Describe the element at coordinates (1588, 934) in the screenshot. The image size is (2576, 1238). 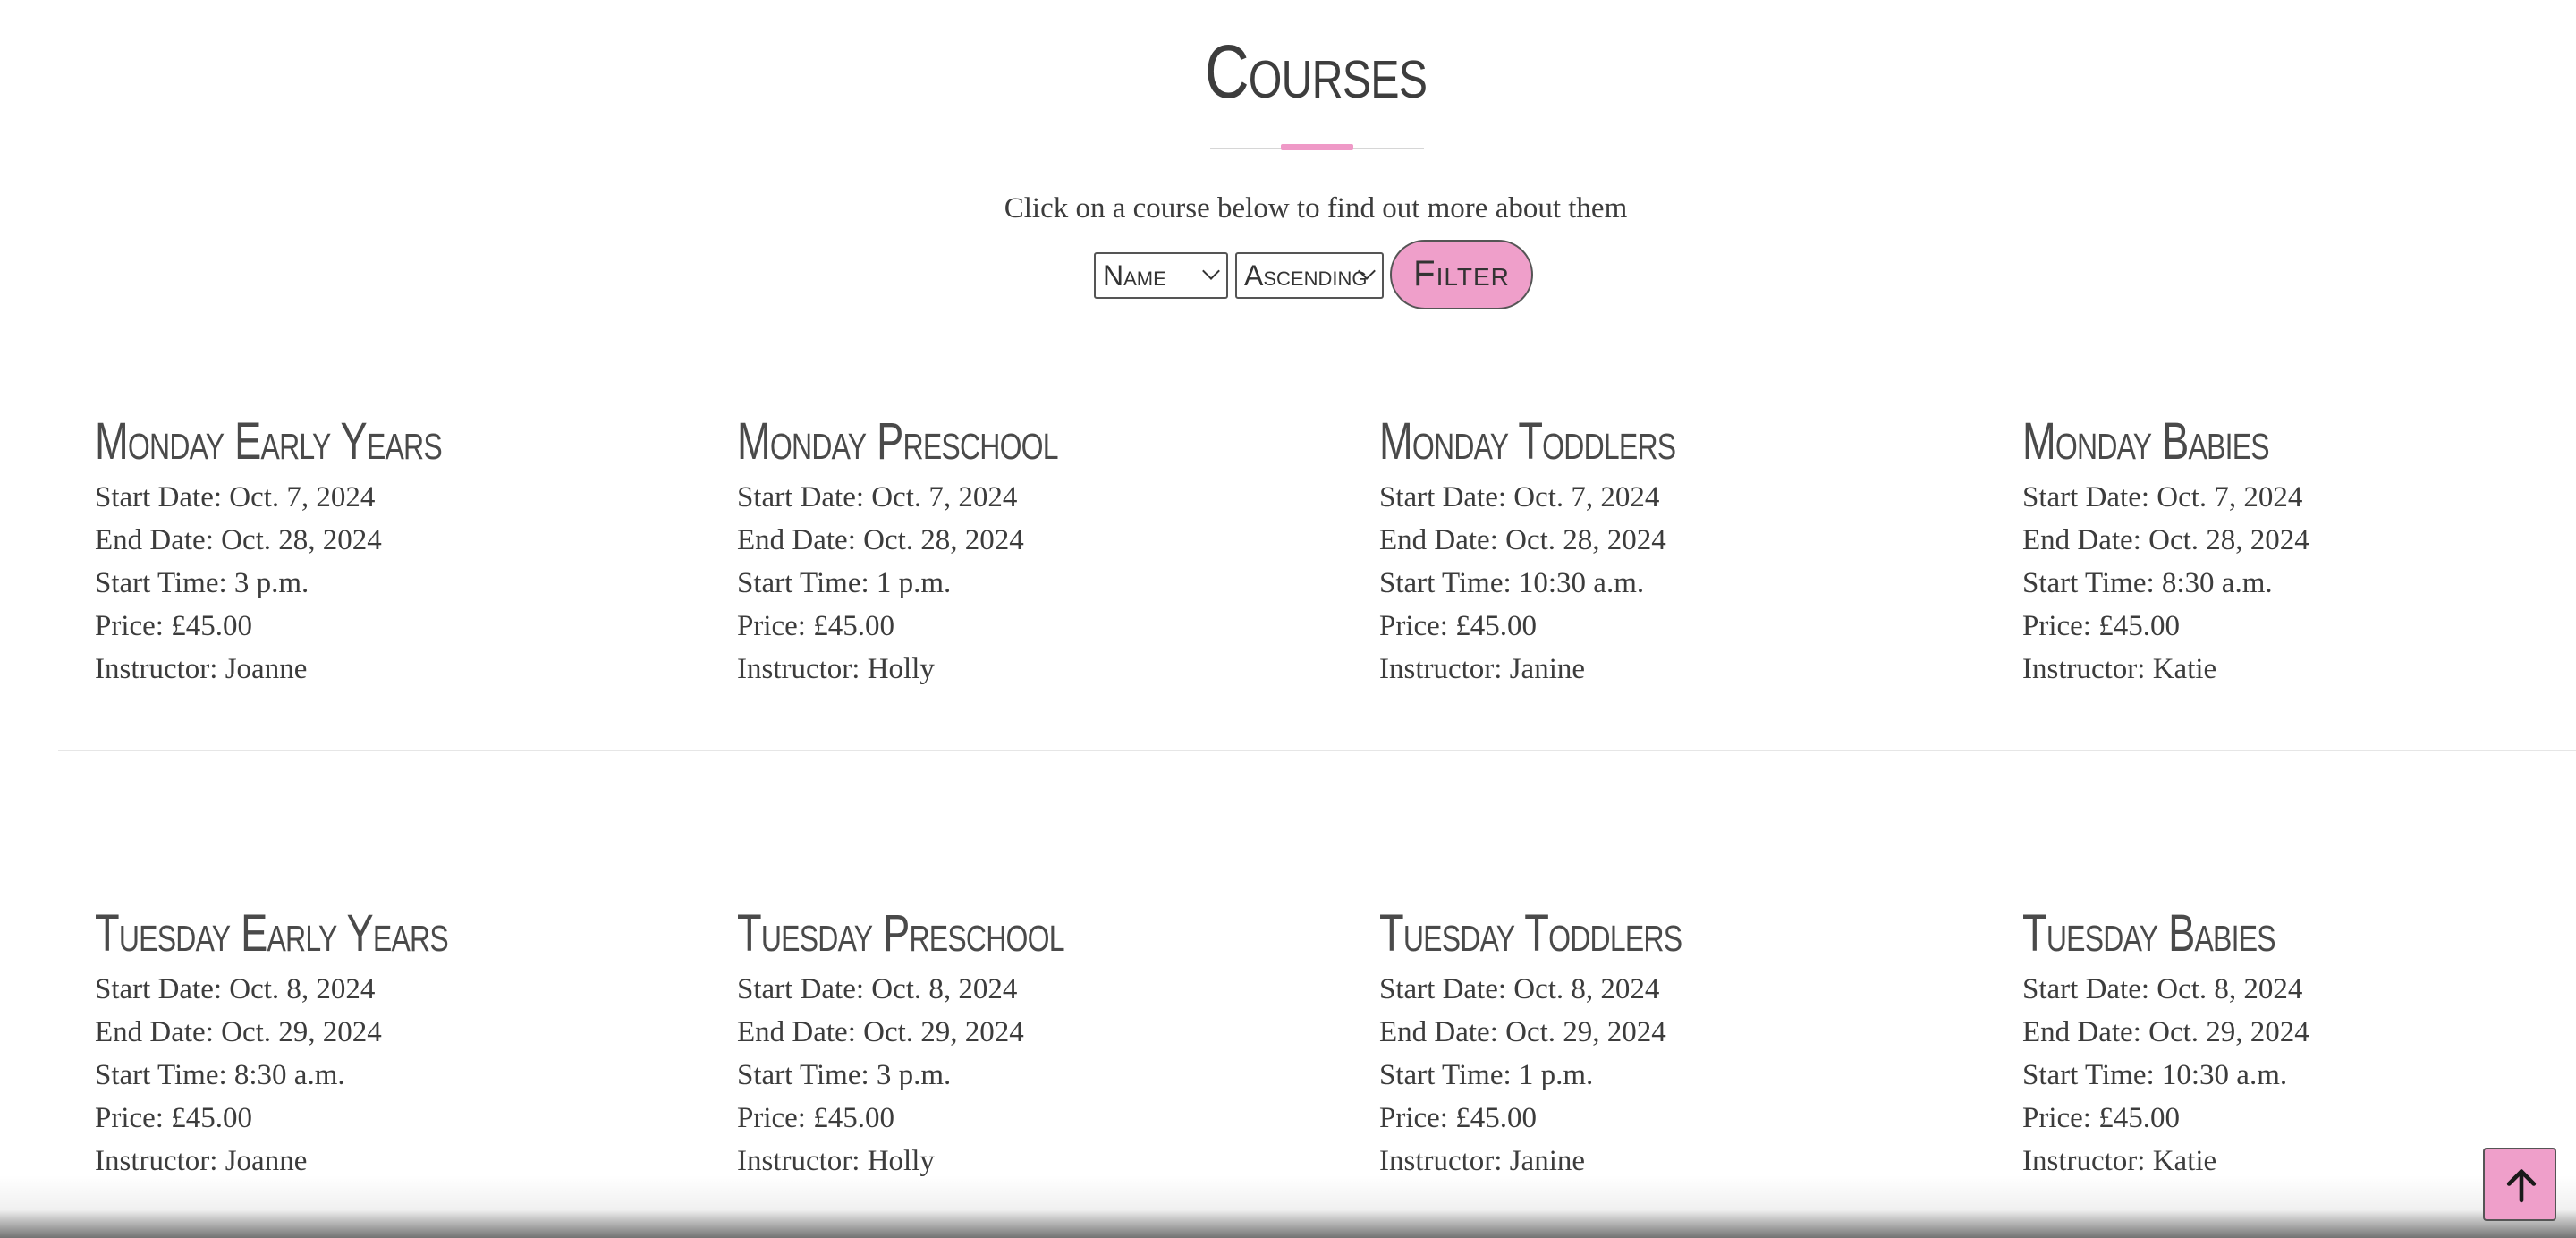
I see `course-name: Tuesday Toddlers` at that location.